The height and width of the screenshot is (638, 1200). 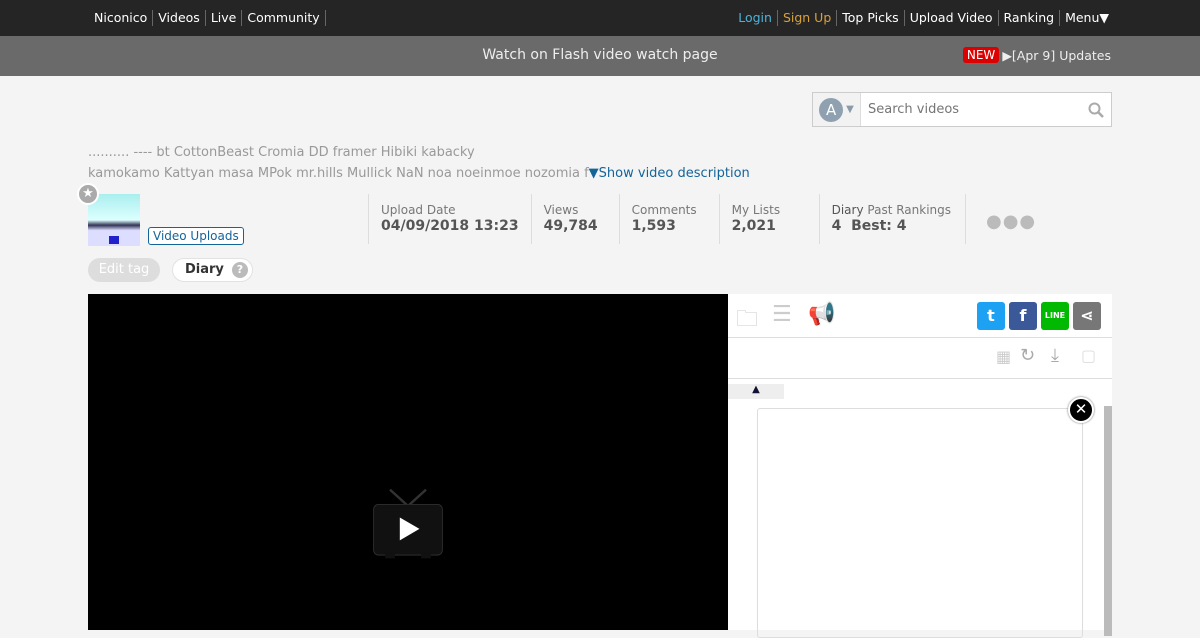 What do you see at coordinates (847, 210) in the screenshot?
I see `ranking-genre: Diary` at bounding box center [847, 210].